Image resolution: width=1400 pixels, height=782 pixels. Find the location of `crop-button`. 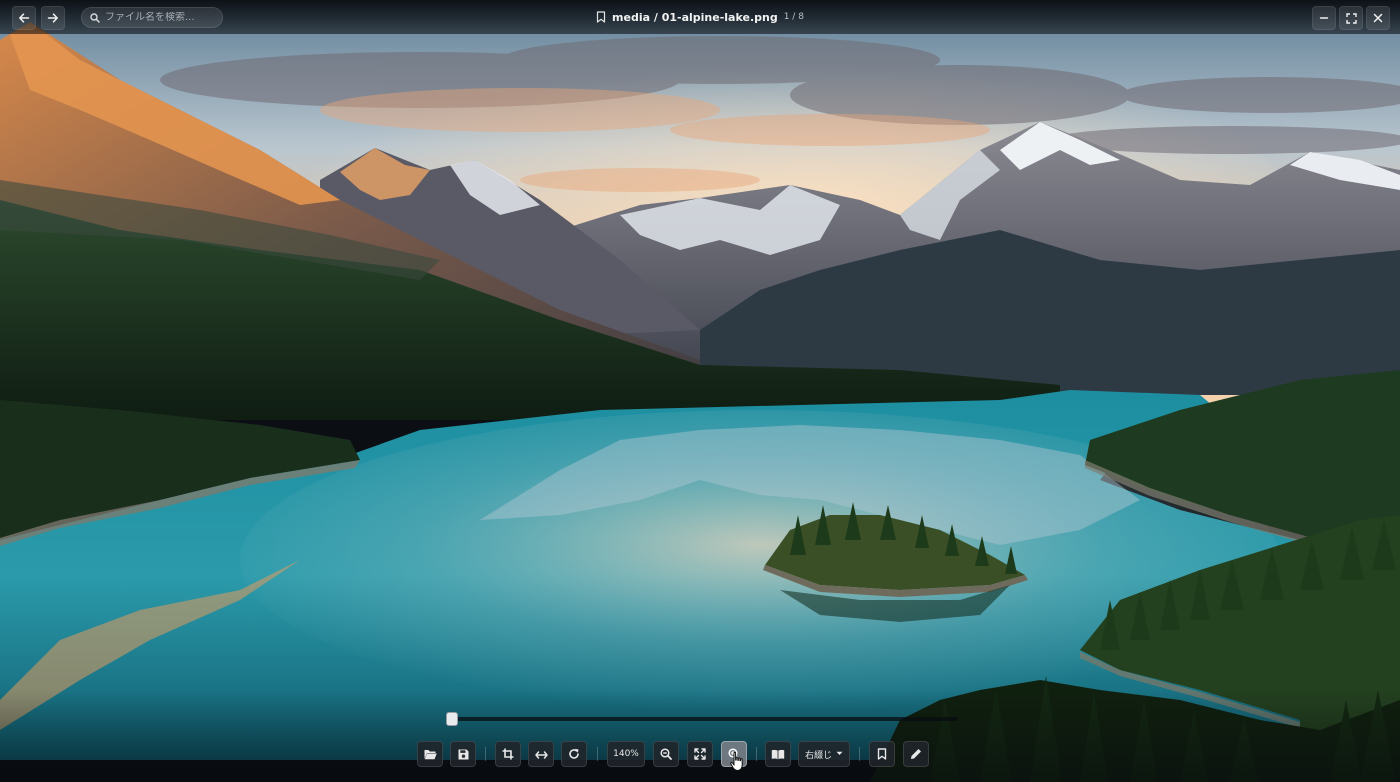

crop-button is located at coordinates (508, 754).